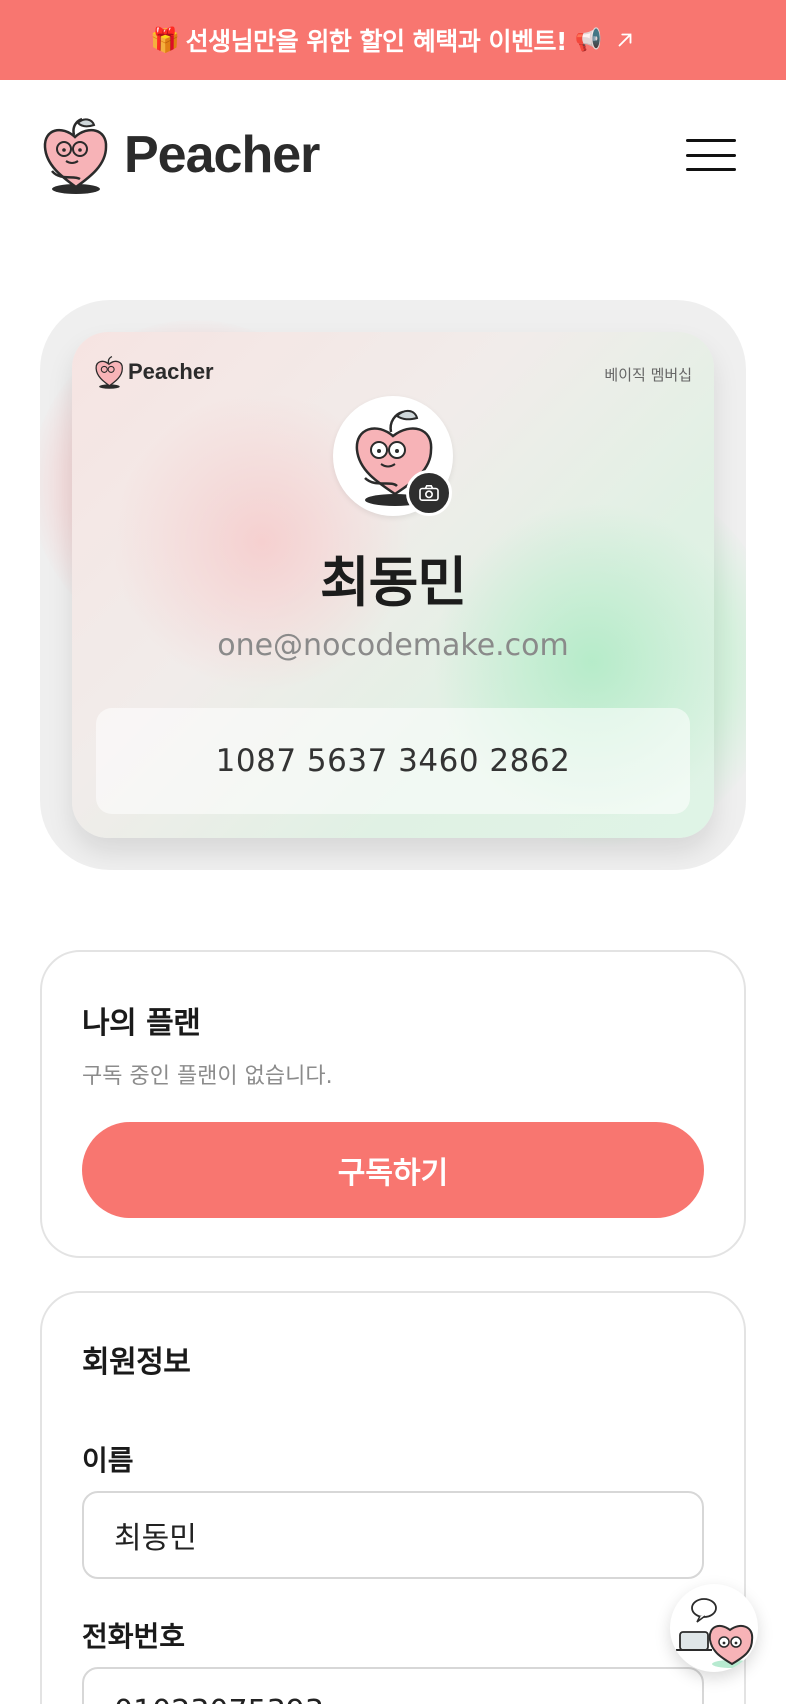 The image size is (786, 1704). Describe the element at coordinates (393, 761) in the screenshot. I see `card-number: 1087 5637 3460 2862` at that location.